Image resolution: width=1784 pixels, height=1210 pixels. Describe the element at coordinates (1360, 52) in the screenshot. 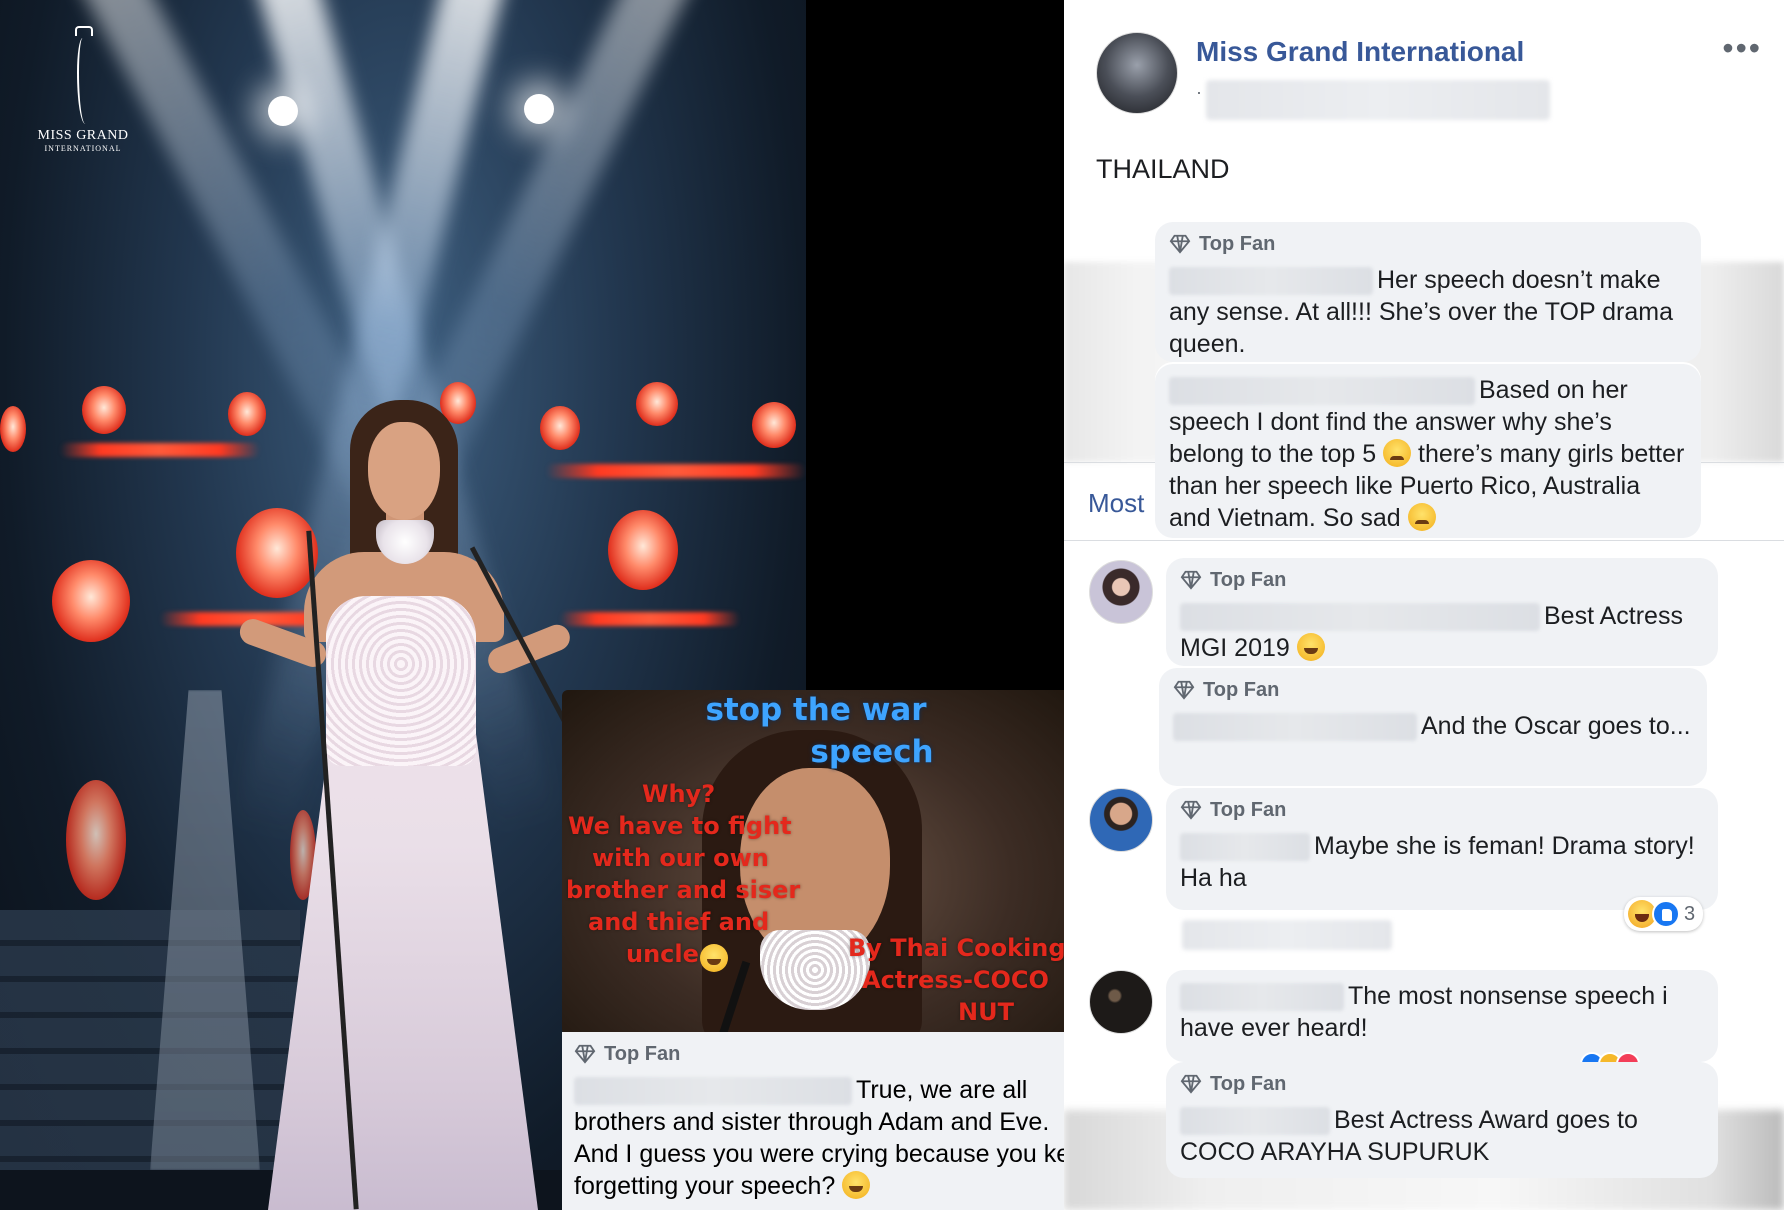

I see `page-name-link: Miss Grand International` at that location.